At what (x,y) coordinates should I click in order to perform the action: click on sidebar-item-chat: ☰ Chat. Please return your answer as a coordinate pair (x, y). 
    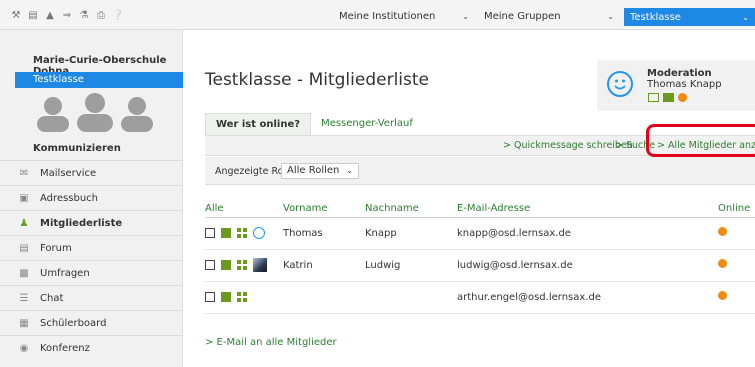
    Looking at the image, I should click on (91, 297).